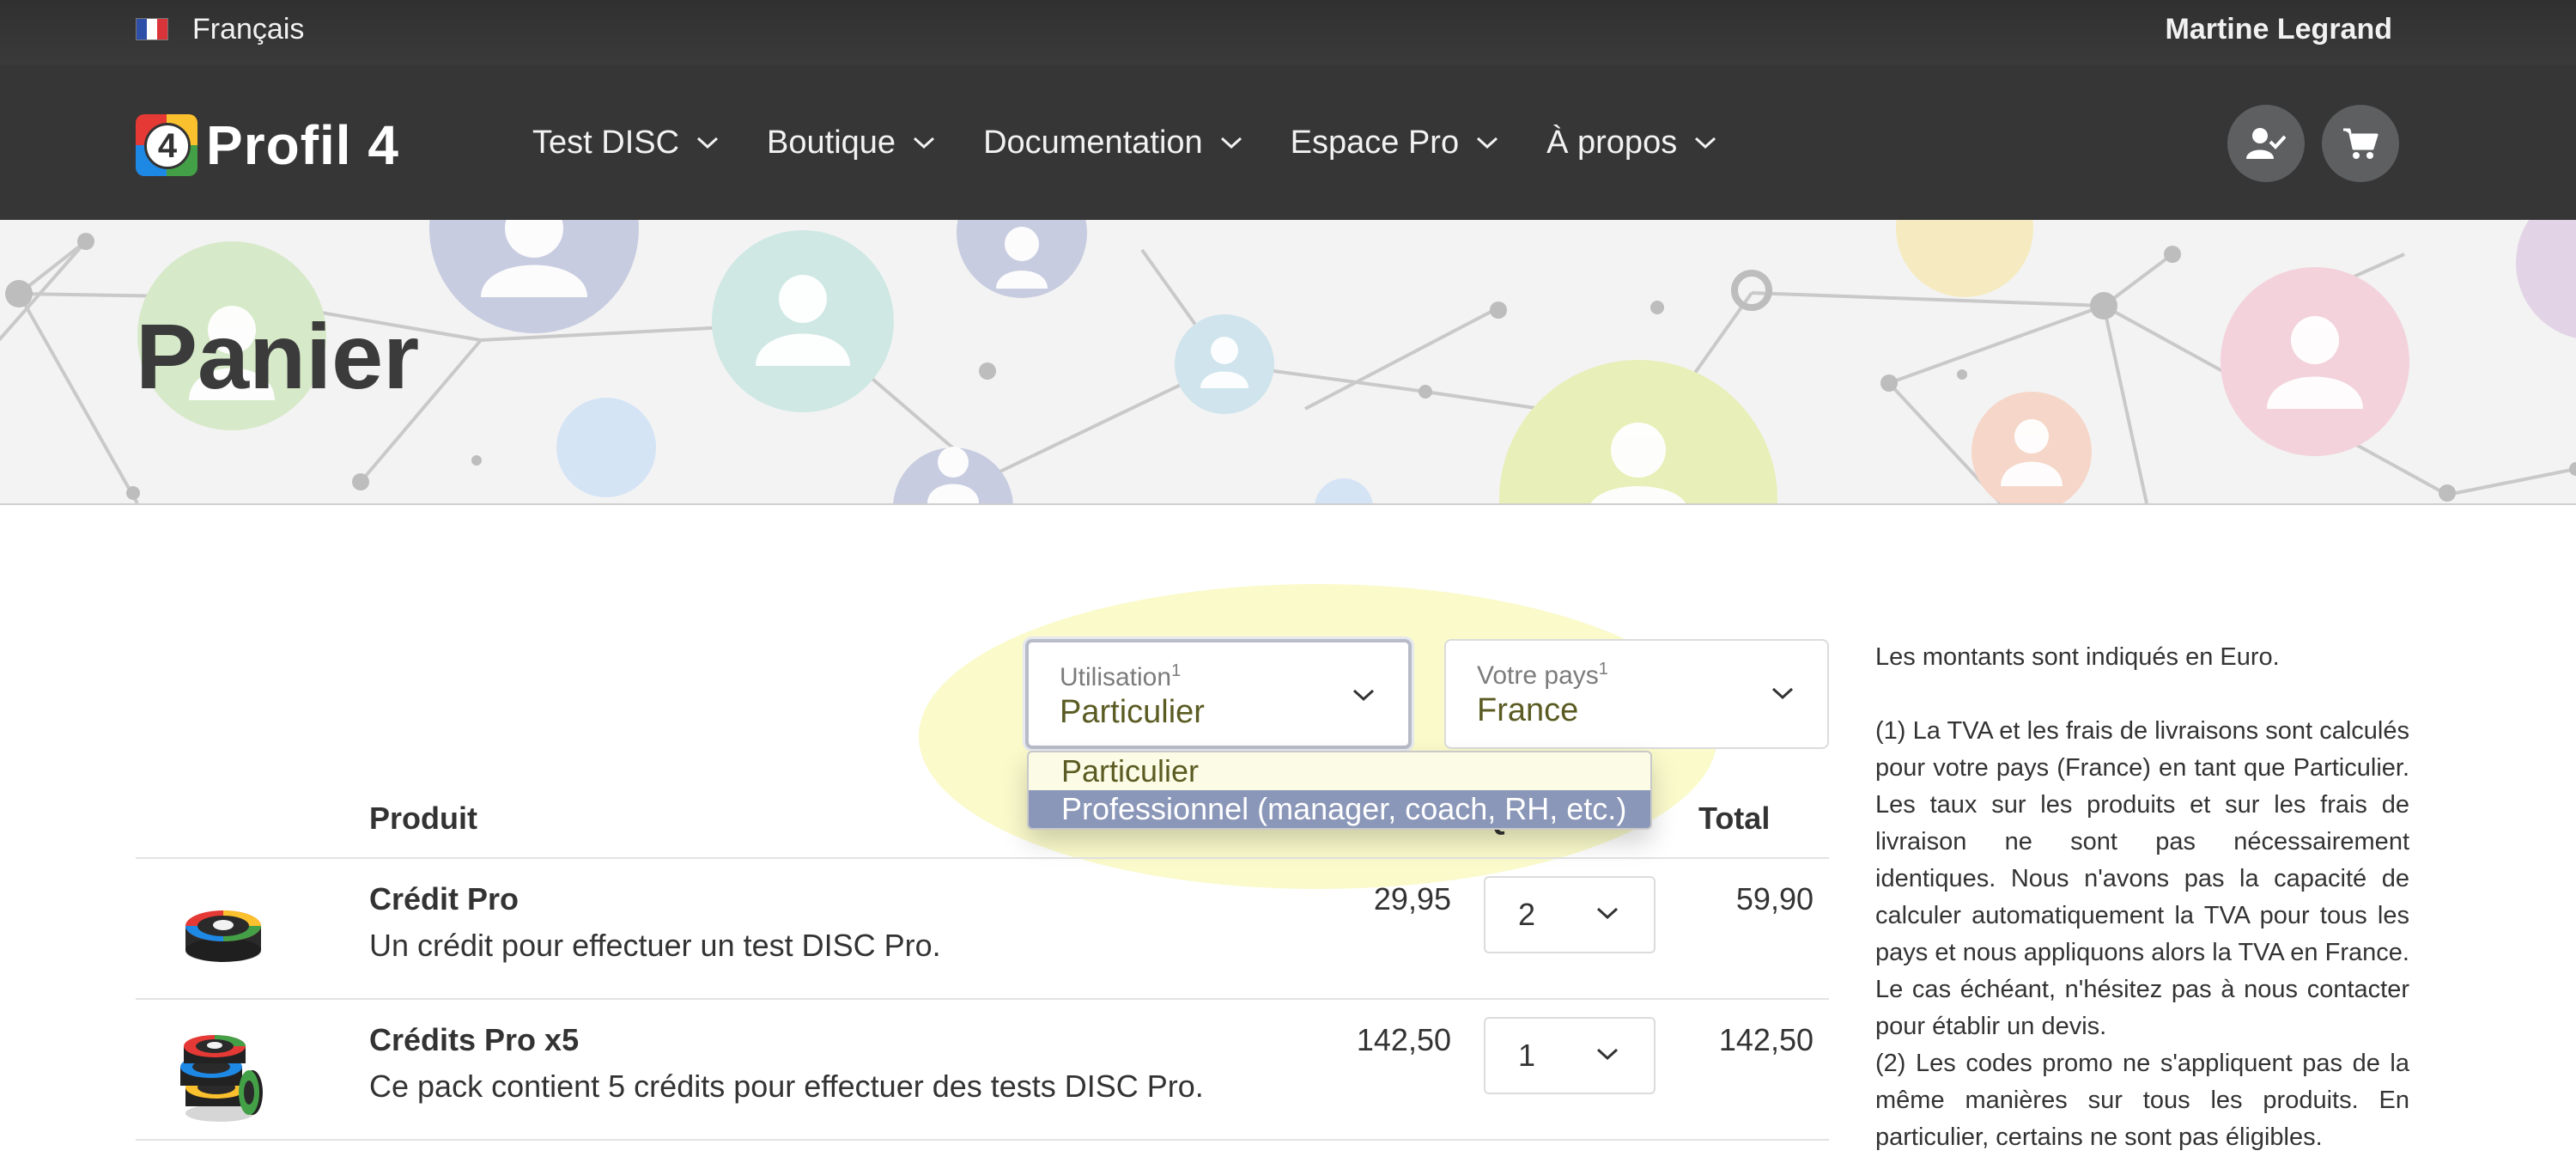 The width and height of the screenshot is (2576, 1169). Describe the element at coordinates (1218, 694) in the screenshot. I see `usage-select: Utilisation1 Particulier` at that location.